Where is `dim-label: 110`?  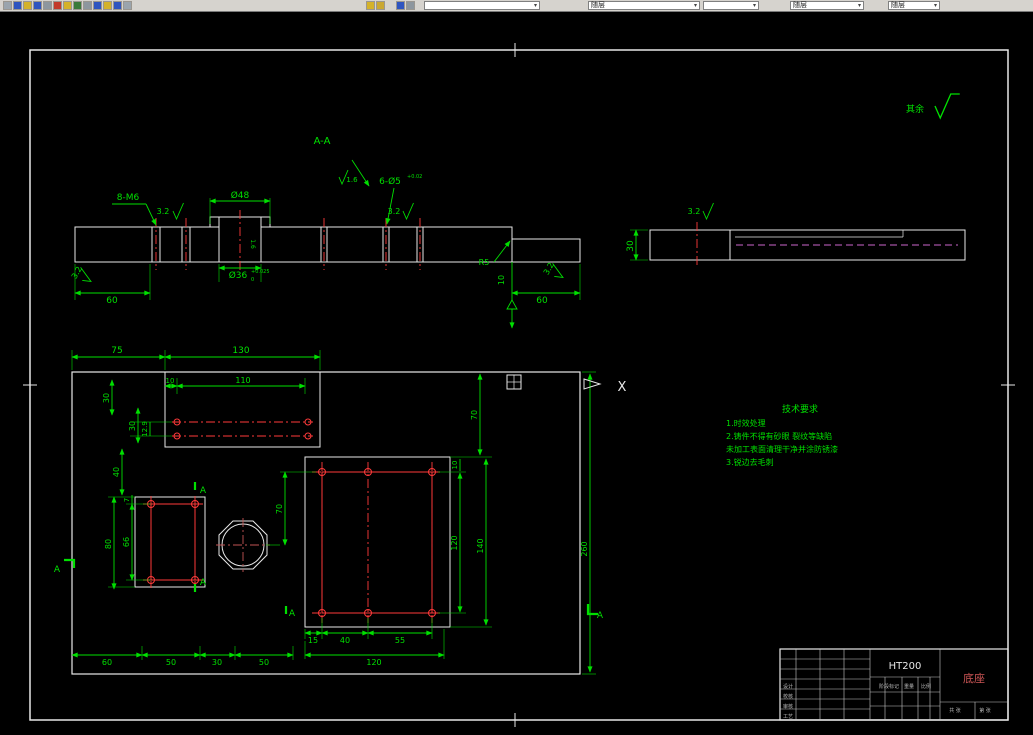 dim-label: 110 is located at coordinates (242, 380).